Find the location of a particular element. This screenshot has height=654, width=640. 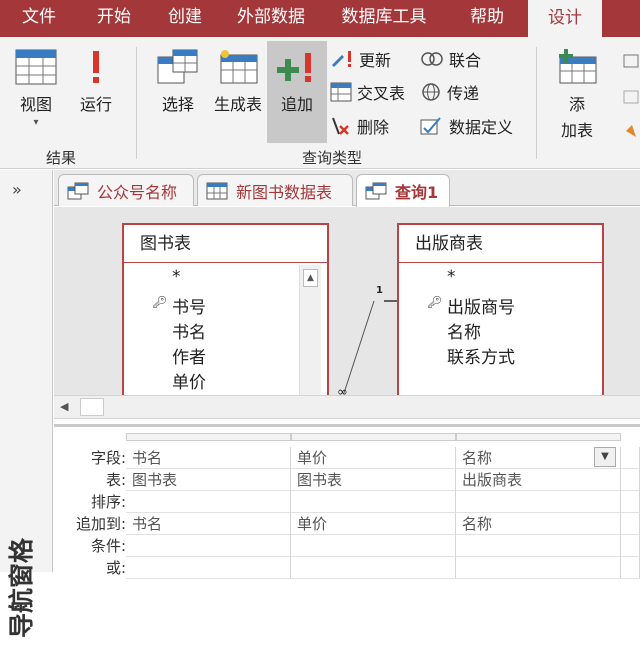

table-box-publishers: 出版商表 * 🔑︎ 出版商号 名称 联系方式 is located at coordinates (500, 309).